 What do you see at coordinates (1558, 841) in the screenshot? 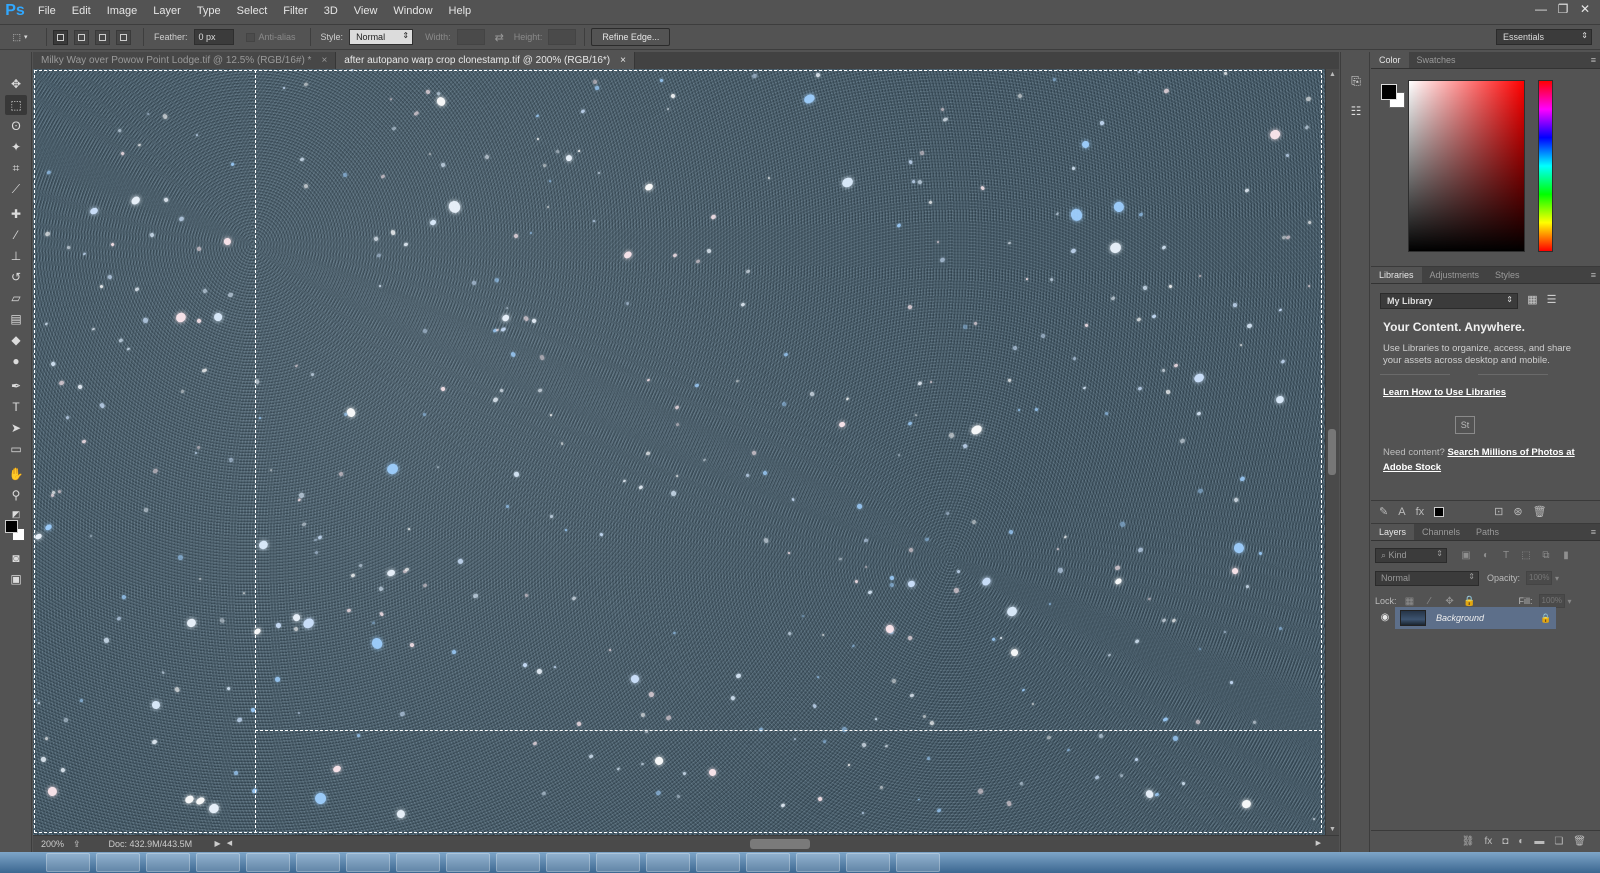
I see `new-layer-icon: ❏` at bounding box center [1558, 841].